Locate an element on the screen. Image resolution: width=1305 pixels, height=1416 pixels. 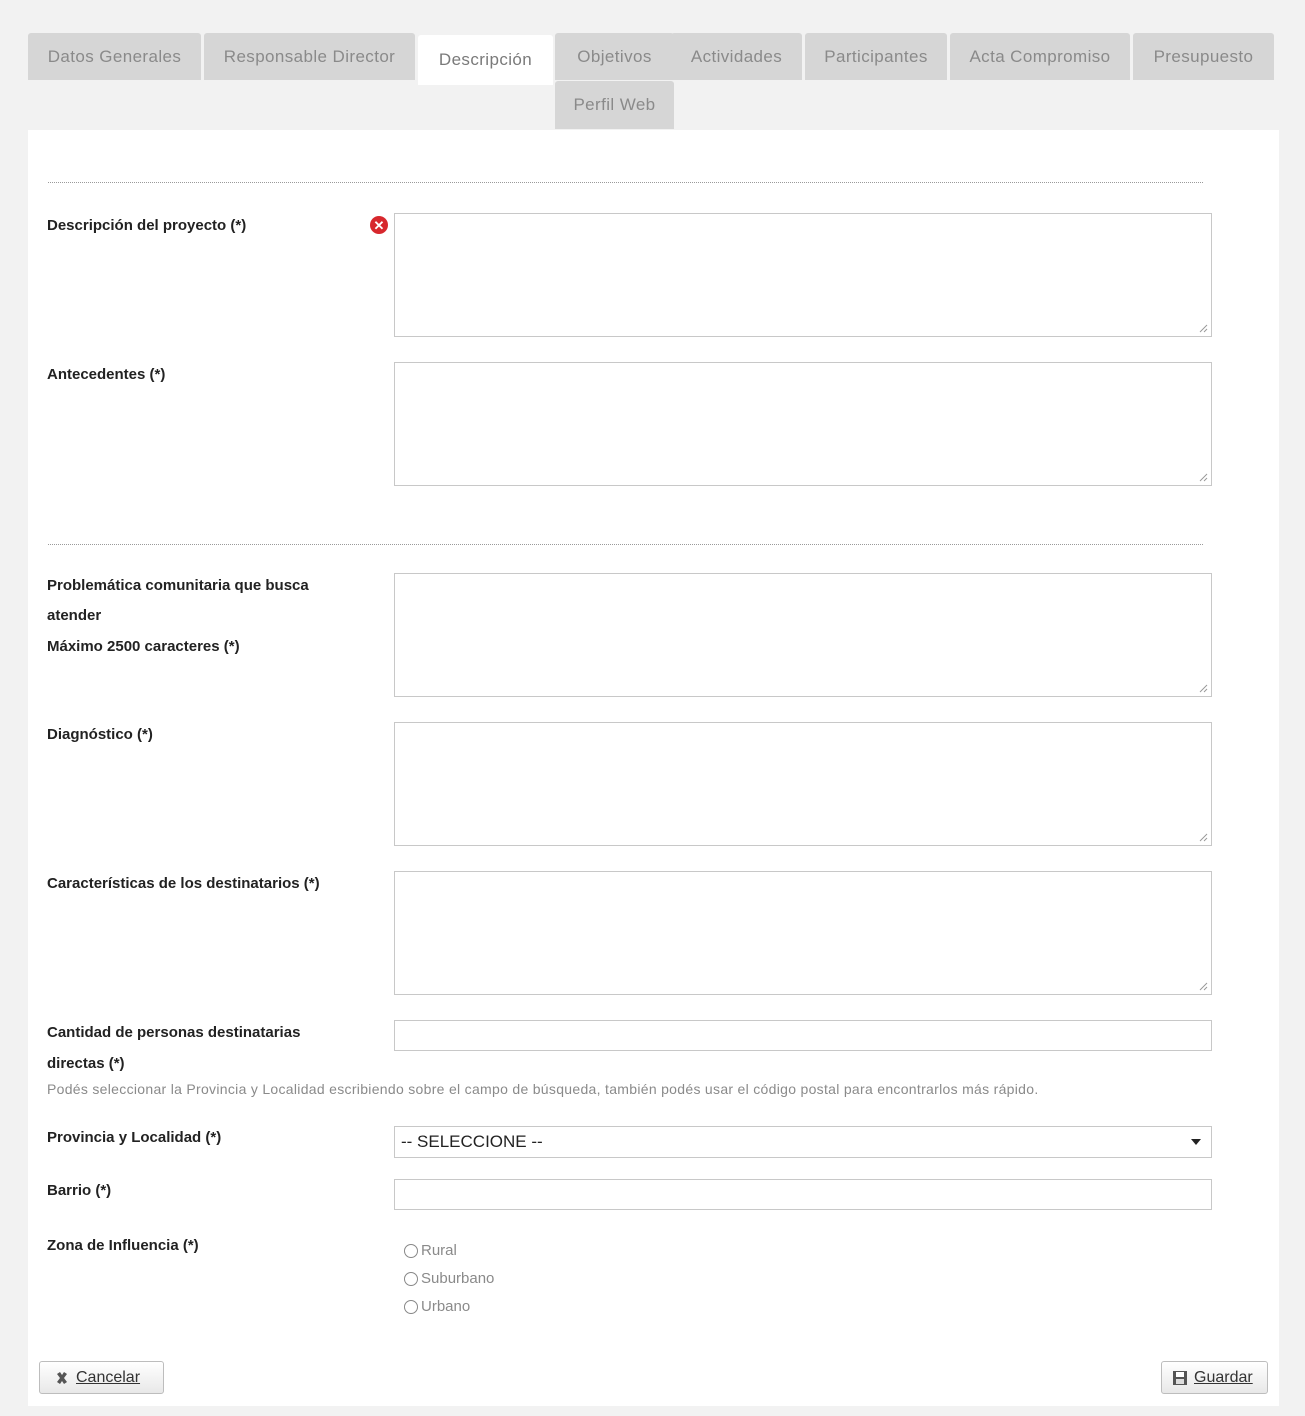
problematica-label-line3: Máximo 2500 caracteres (*) is located at coordinates (143, 646).